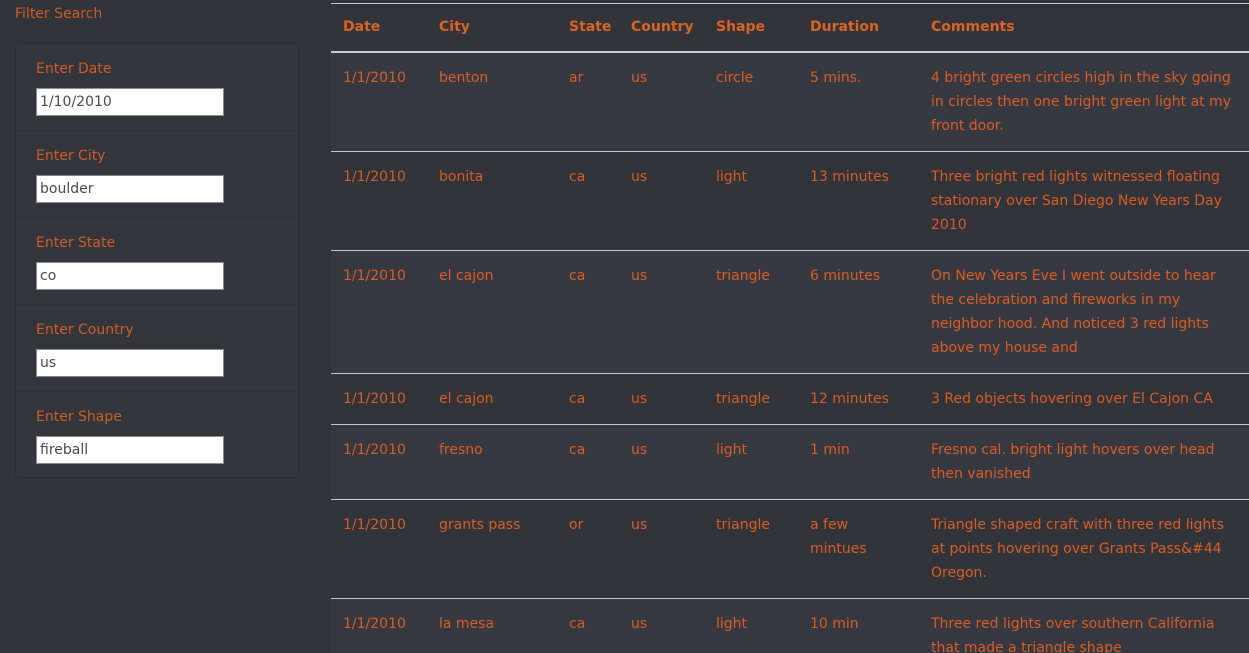 Image resolution: width=1249 pixels, height=653 pixels. Describe the element at coordinates (751, 28) in the screenshot. I see `header-shape: Shape` at that location.